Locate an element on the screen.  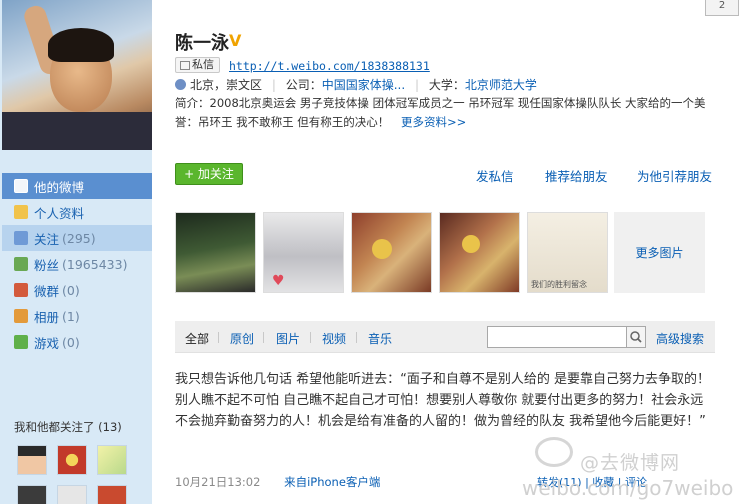
user-icon is located at coordinates (180, 84).